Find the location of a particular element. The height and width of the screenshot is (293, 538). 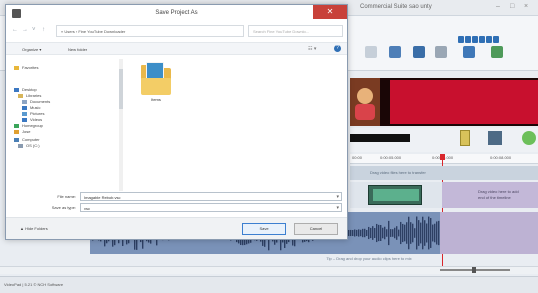

nav-item: Videos is located at coordinates (32, 119).